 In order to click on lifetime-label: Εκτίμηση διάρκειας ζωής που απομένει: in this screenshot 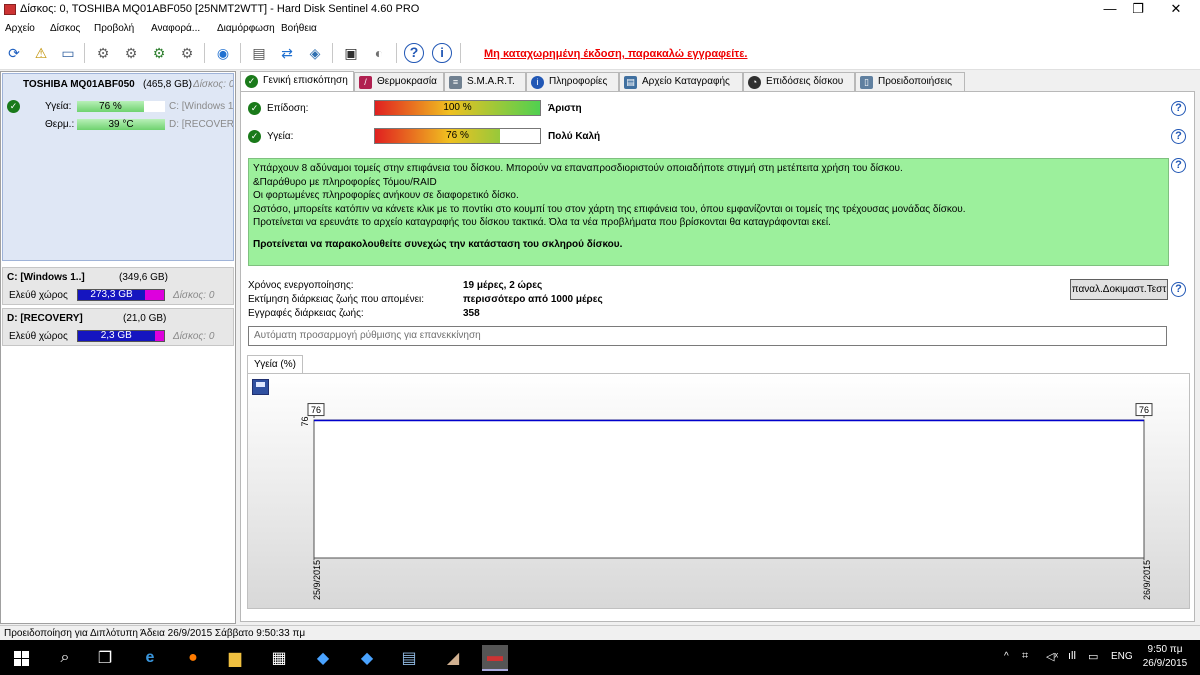, I will do `click(336, 299)`.